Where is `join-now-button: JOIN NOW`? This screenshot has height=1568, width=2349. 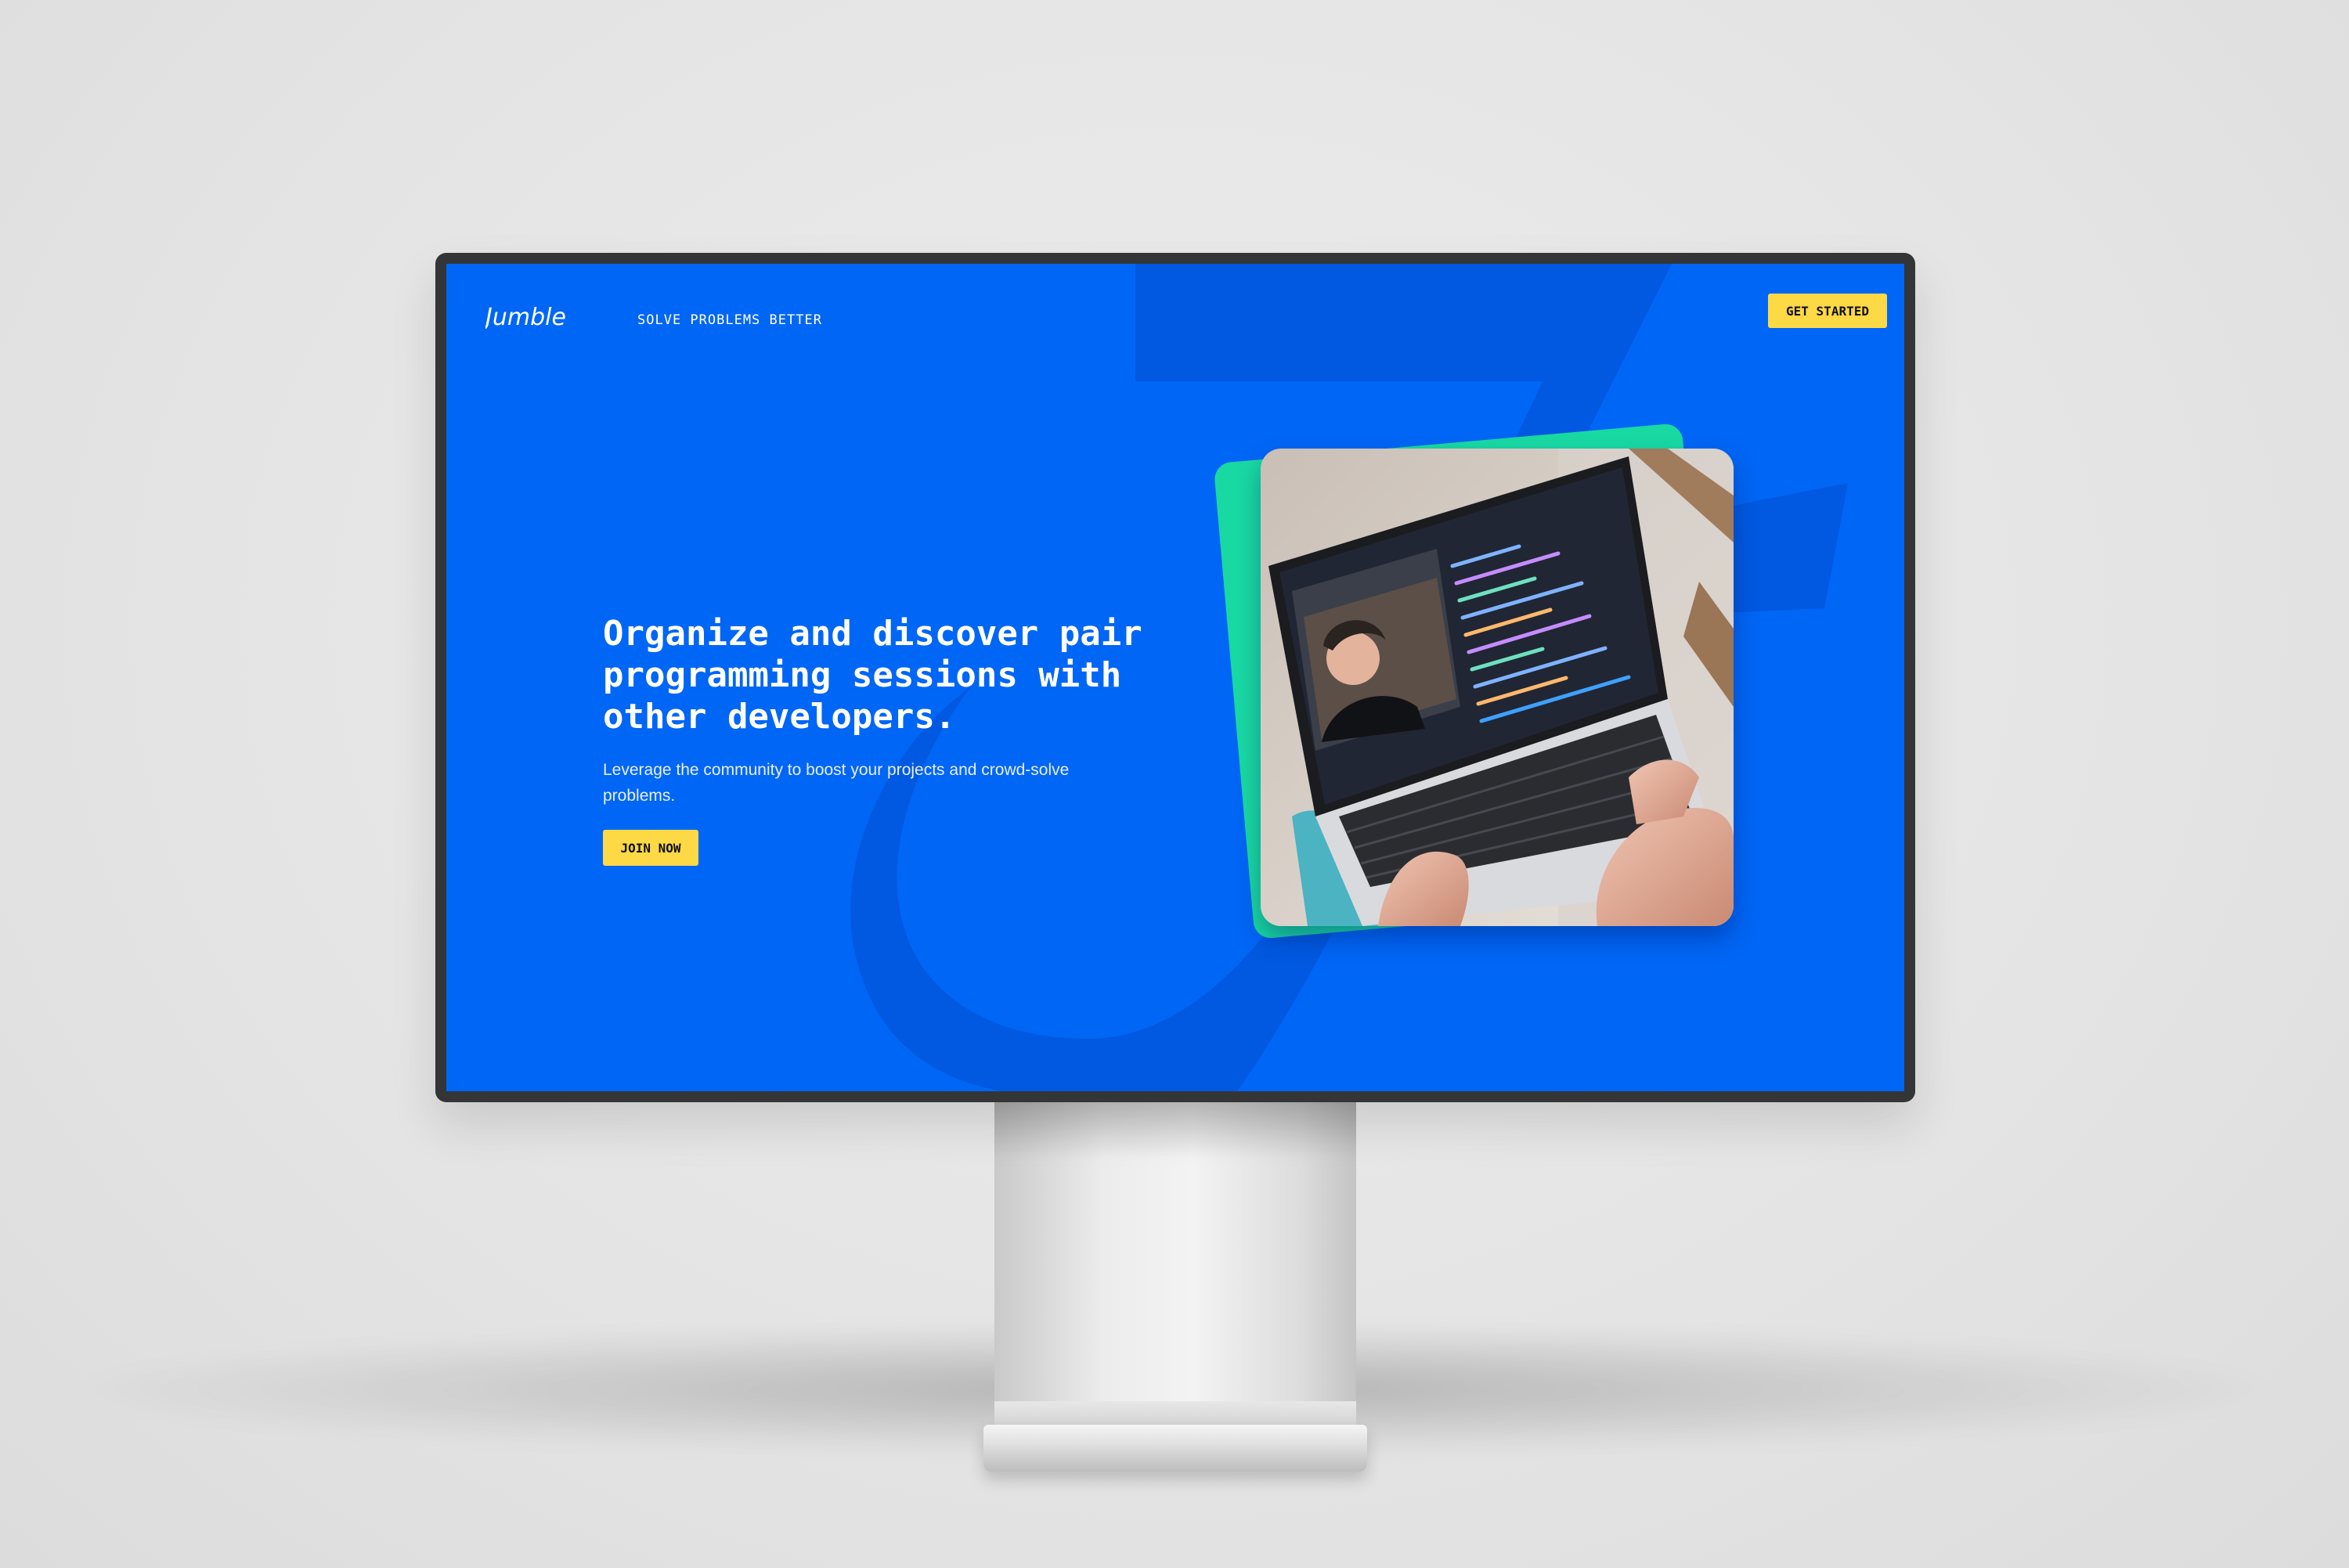
join-now-button: JOIN NOW is located at coordinates (650, 848).